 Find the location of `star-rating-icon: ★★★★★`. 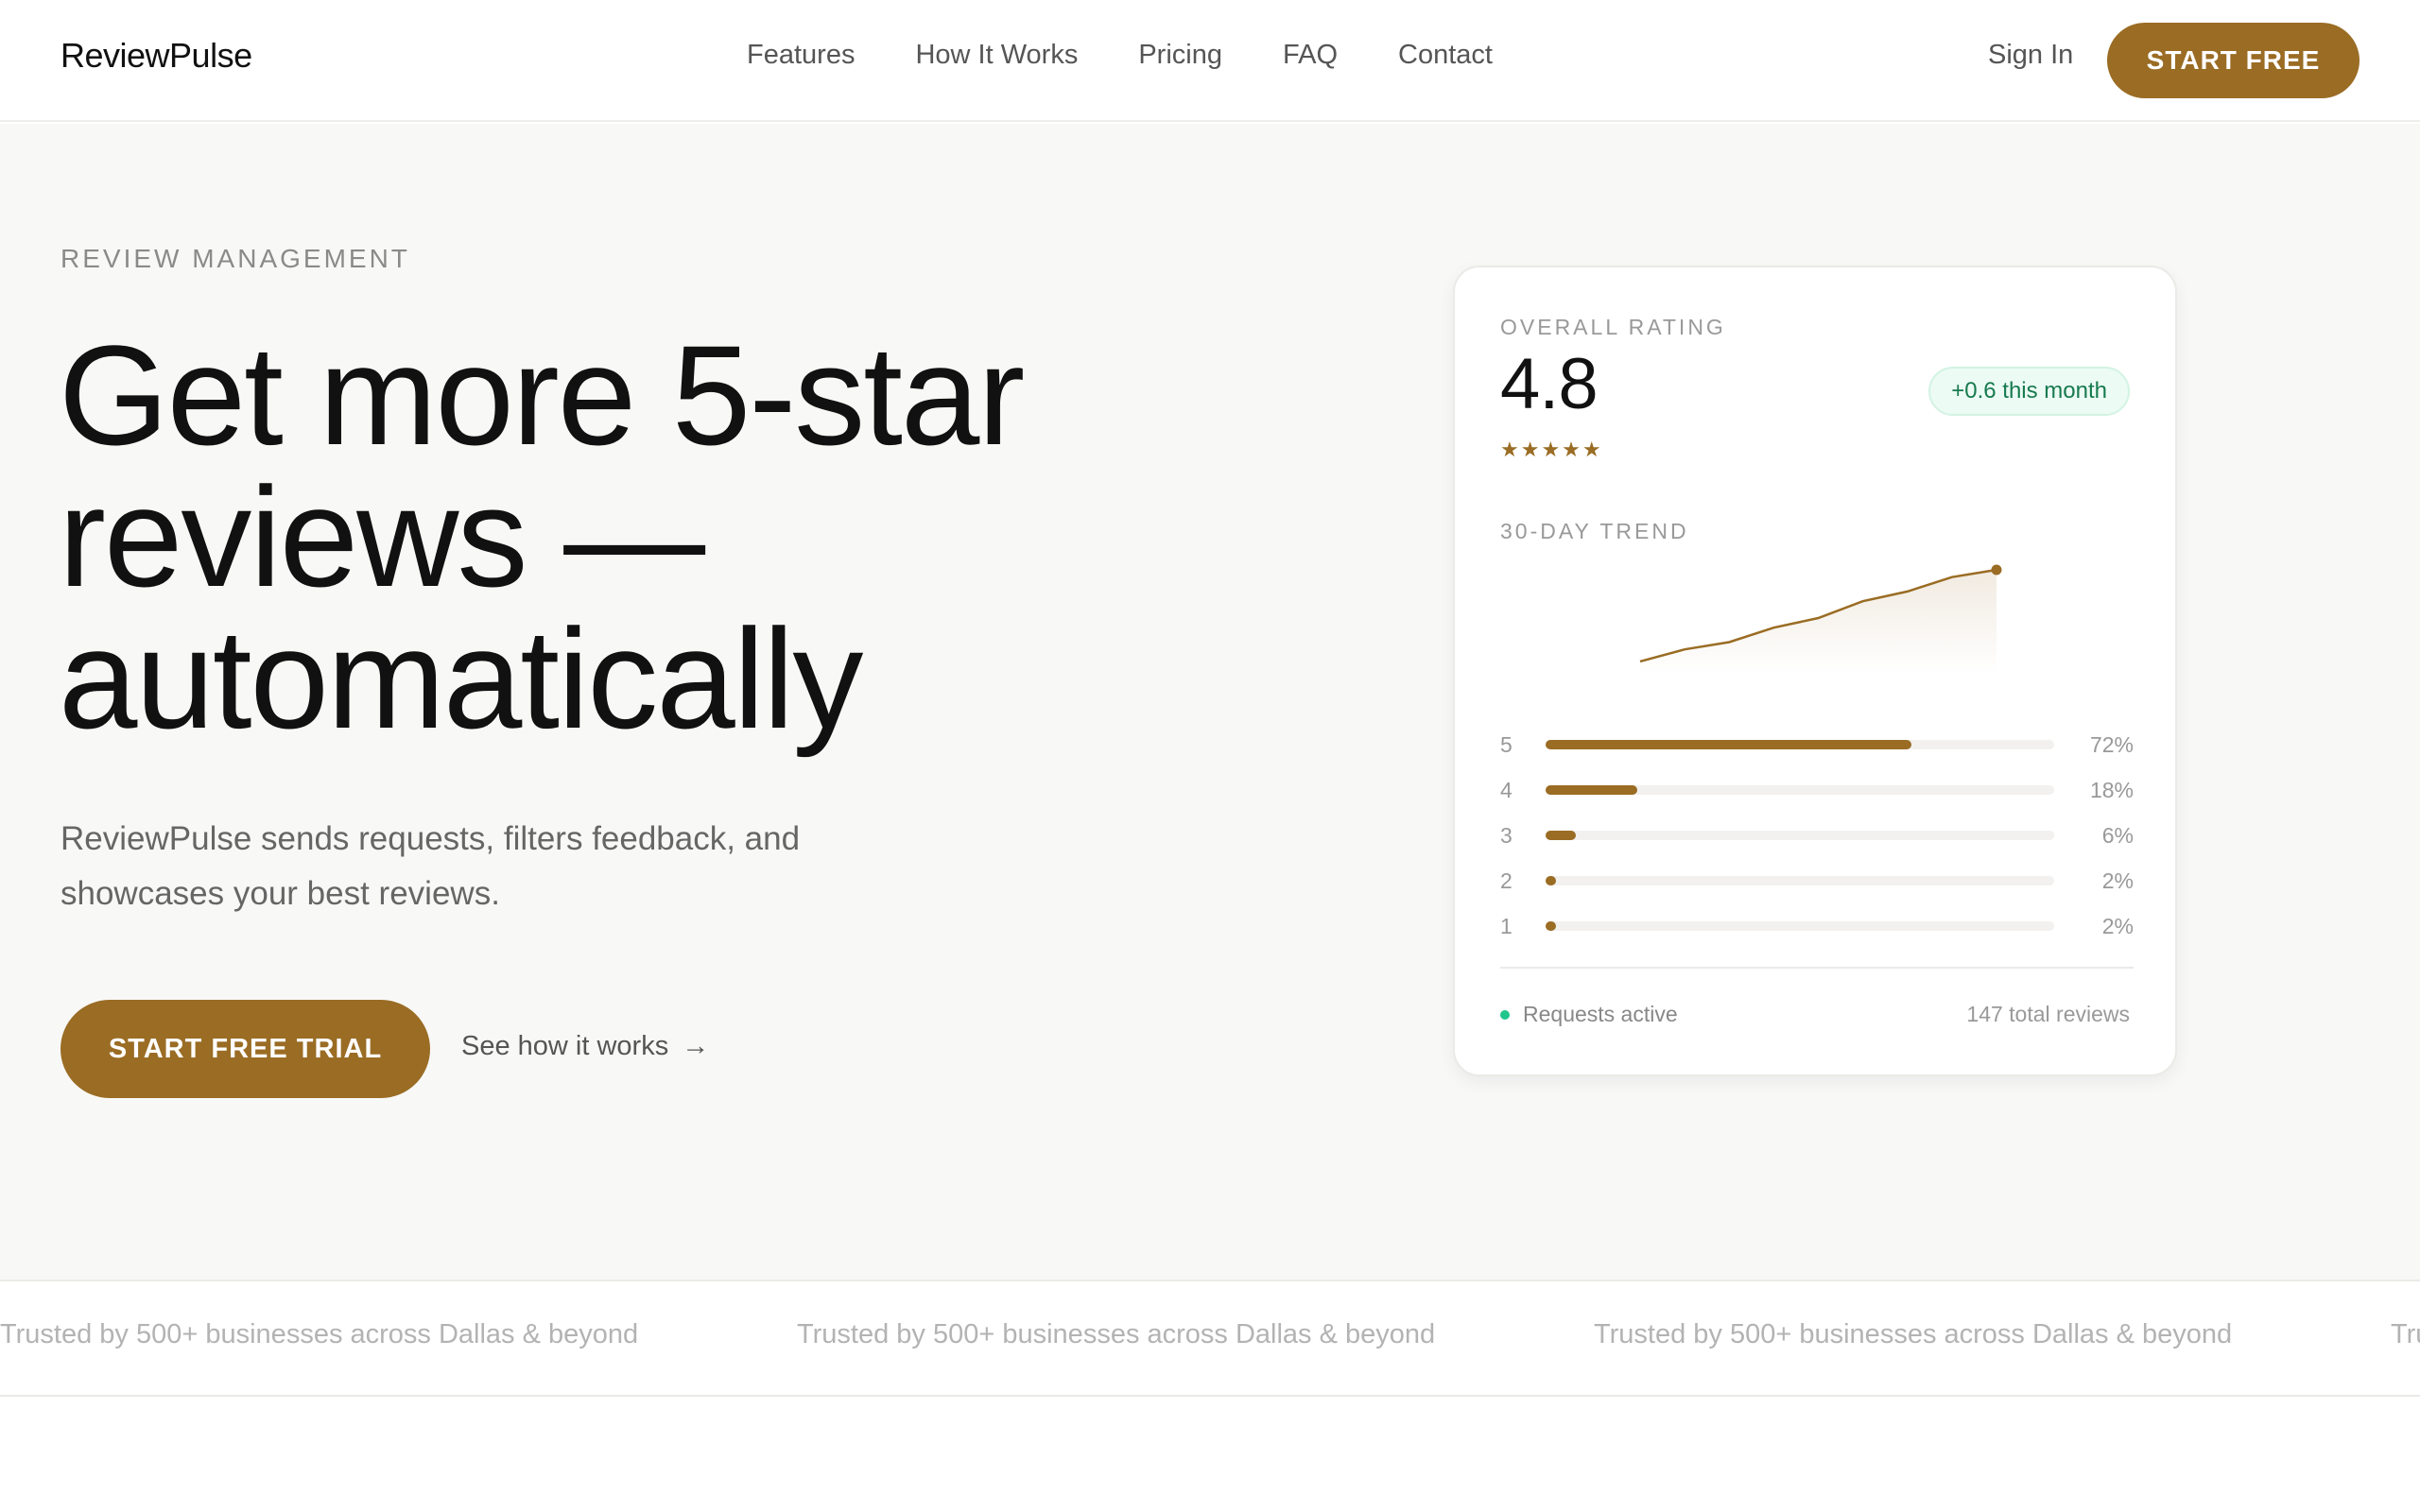

star-rating-icon: ★★★★★ is located at coordinates (1551, 449).